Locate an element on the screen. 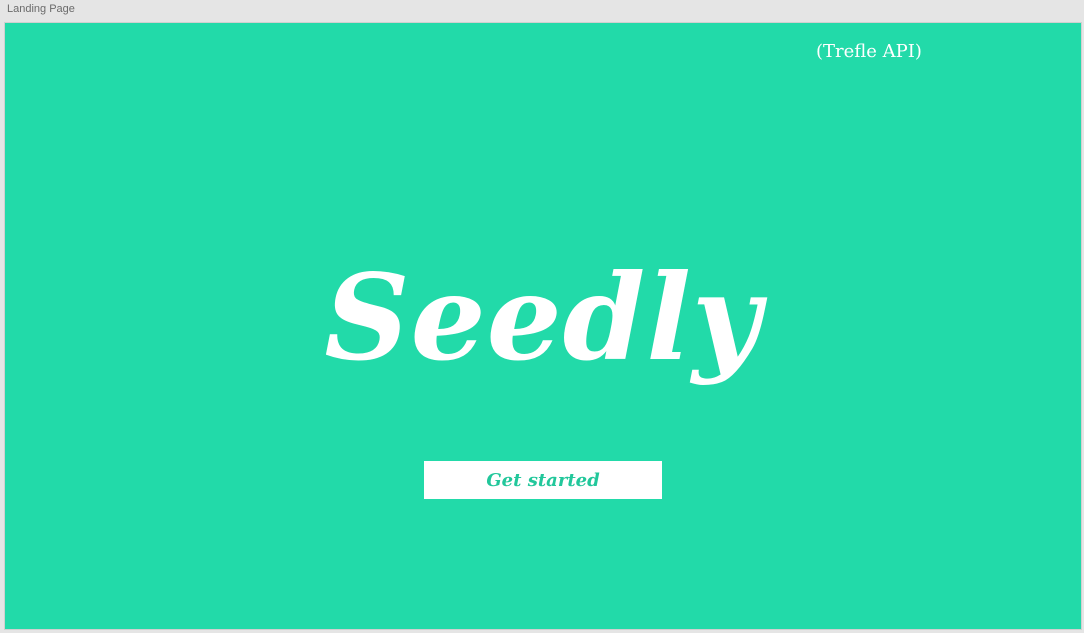 This screenshot has height=633, width=1084. get-started-label: Get started is located at coordinates (543, 480).